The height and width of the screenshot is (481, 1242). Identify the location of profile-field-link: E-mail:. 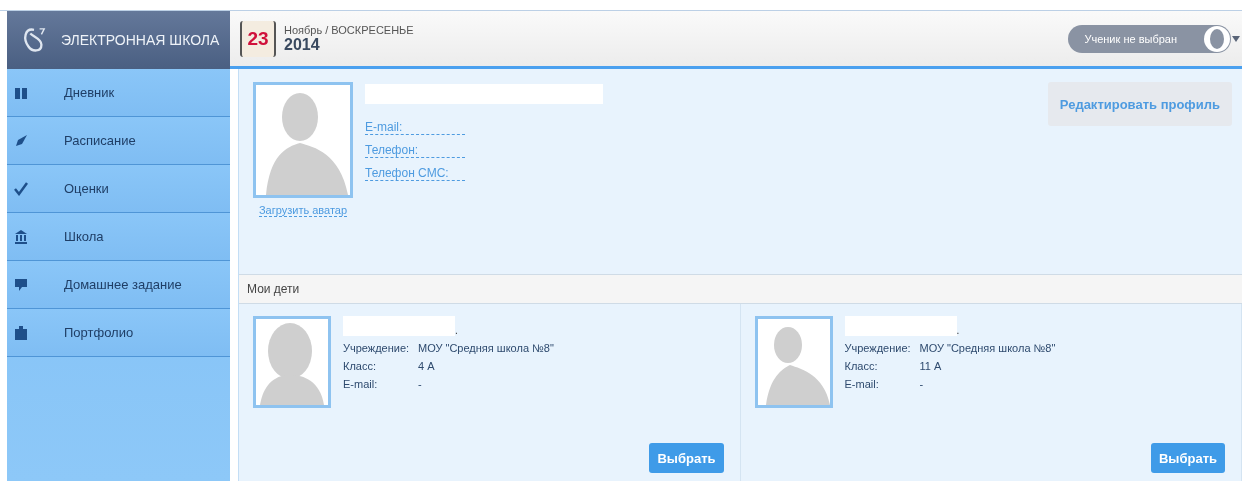
(415, 127).